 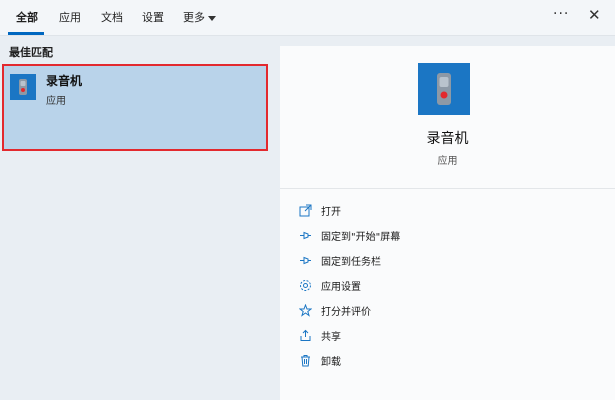 What do you see at coordinates (70, 18) in the screenshot?
I see `tab-apps: 应用` at bounding box center [70, 18].